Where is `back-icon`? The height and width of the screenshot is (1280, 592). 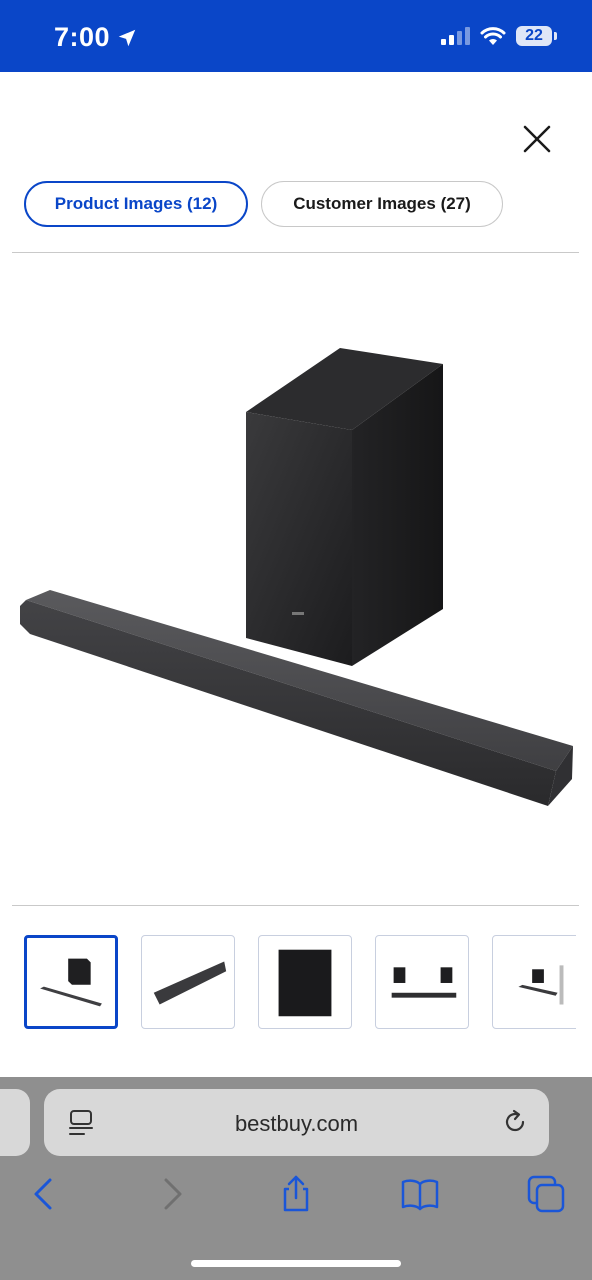
back-icon is located at coordinates (44, 1194).